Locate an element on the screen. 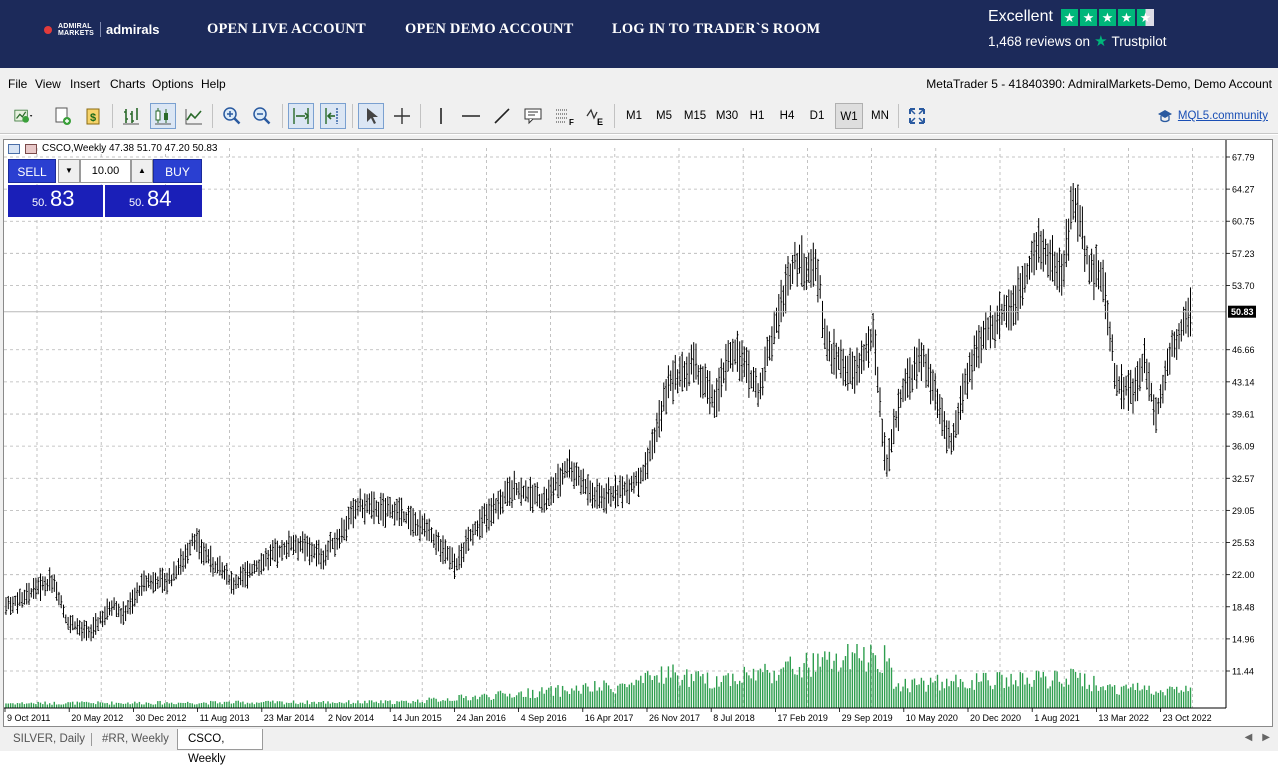 The image size is (1278, 769). y-tick-label: 18.48 is located at coordinates (1243, 607).